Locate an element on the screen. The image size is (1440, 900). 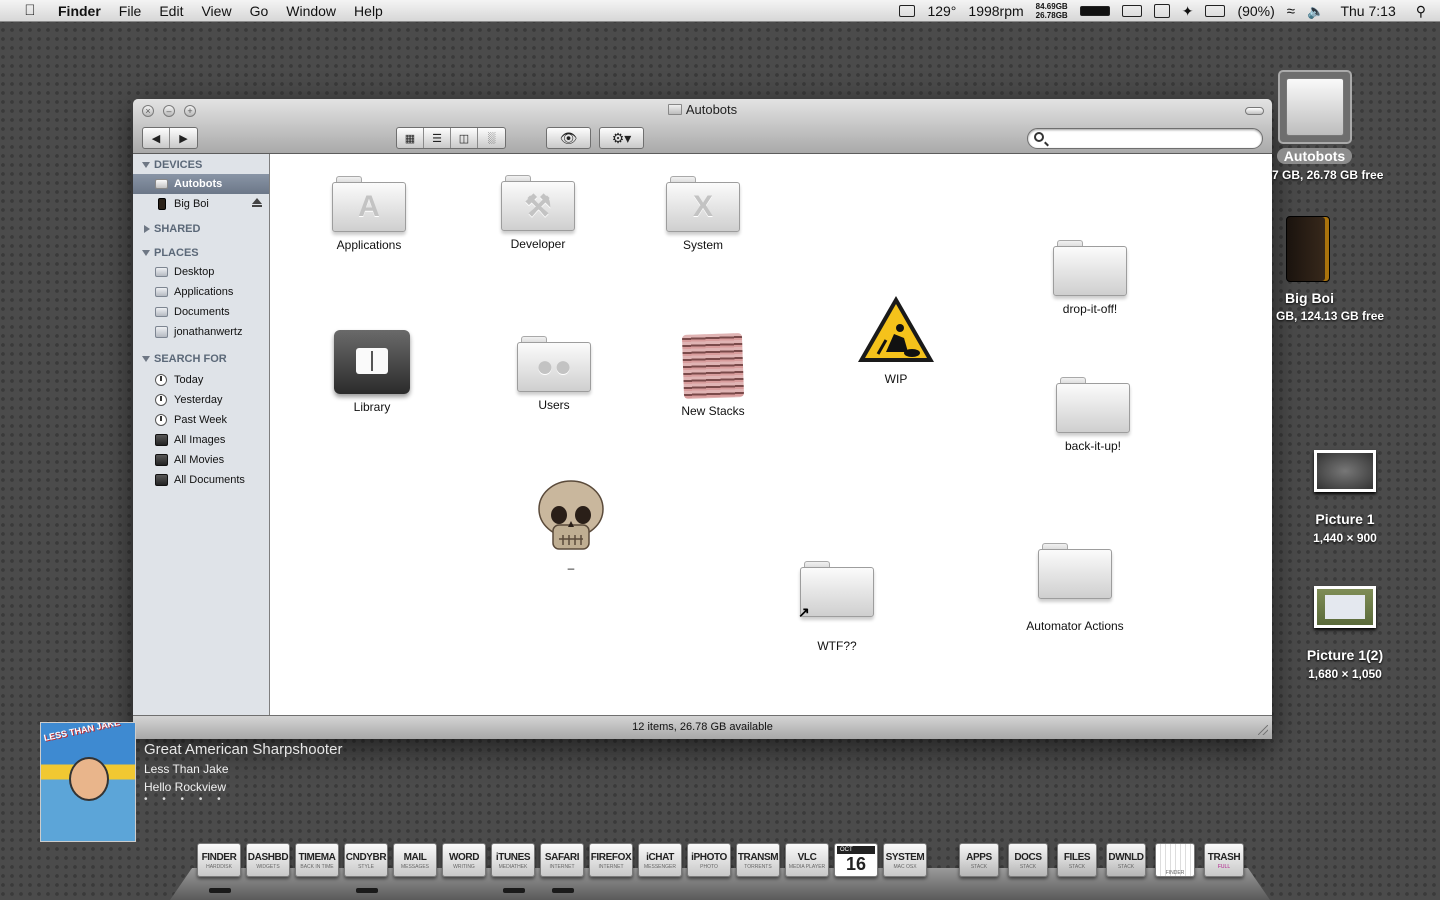
dock-item-ichat: iCHAT MESSENGER is located at coordinates (660, 860).